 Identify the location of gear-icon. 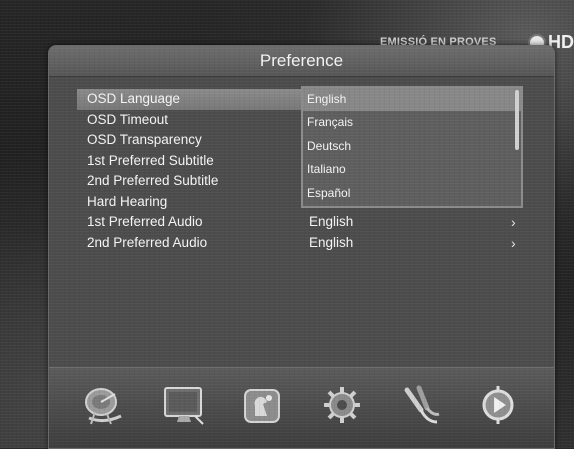
(342, 405).